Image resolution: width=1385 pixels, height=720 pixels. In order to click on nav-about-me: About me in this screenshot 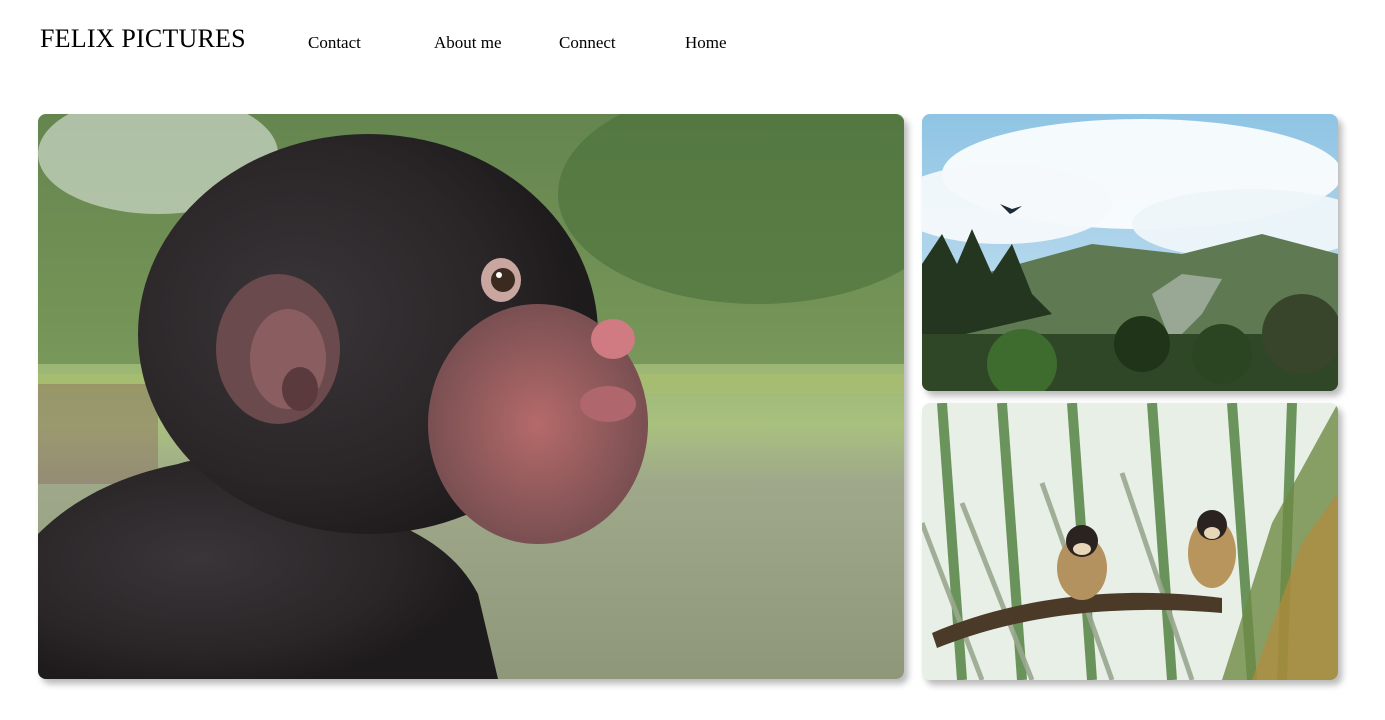, I will do `click(468, 43)`.